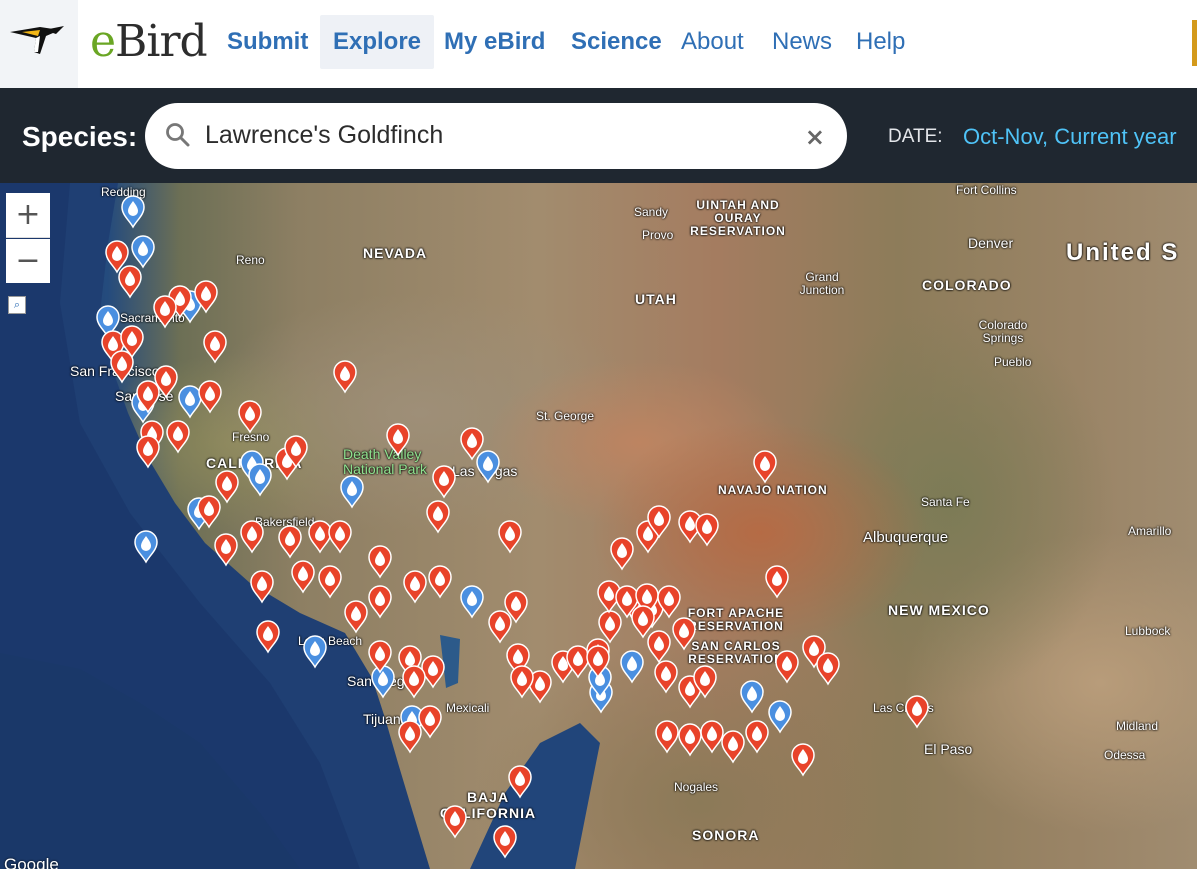 This screenshot has width=1197, height=869. What do you see at coordinates (815, 137) in the screenshot?
I see `close-icon: ×` at bounding box center [815, 137].